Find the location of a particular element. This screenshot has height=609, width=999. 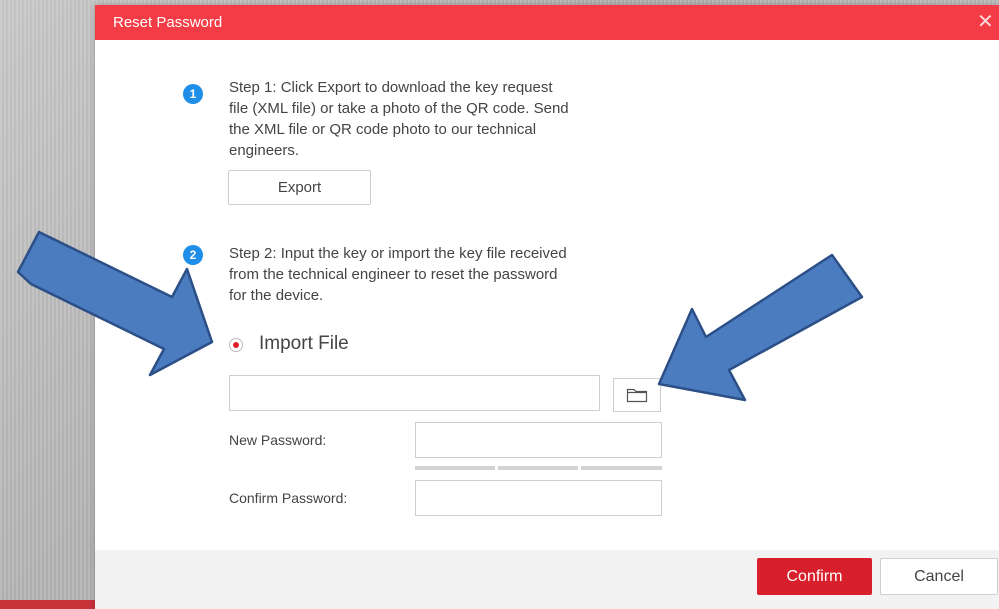

confirm-password-input is located at coordinates (538, 498).